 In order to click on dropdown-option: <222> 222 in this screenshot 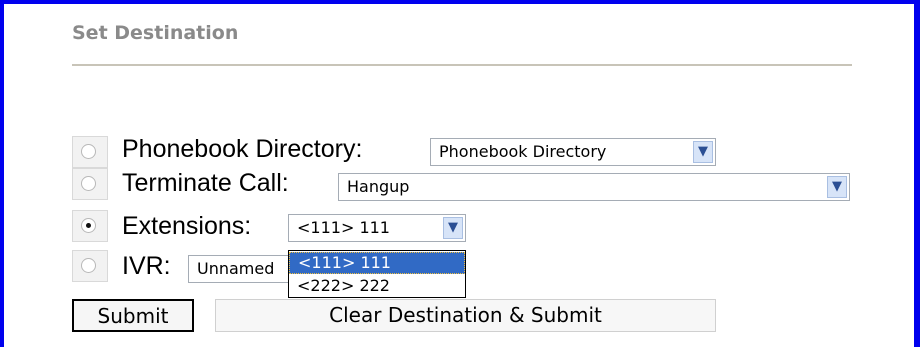, I will do `click(377, 286)`.